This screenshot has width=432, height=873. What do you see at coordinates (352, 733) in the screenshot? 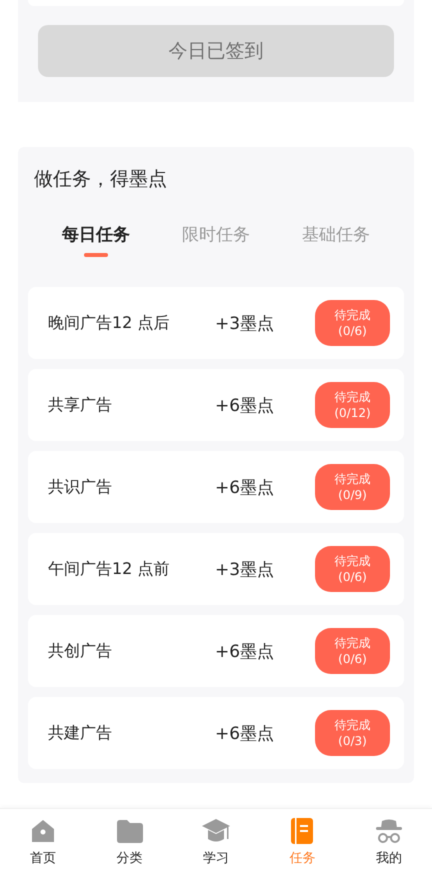
I see `task-status-button: 待完成 (0/3)` at bounding box center [352, 733].